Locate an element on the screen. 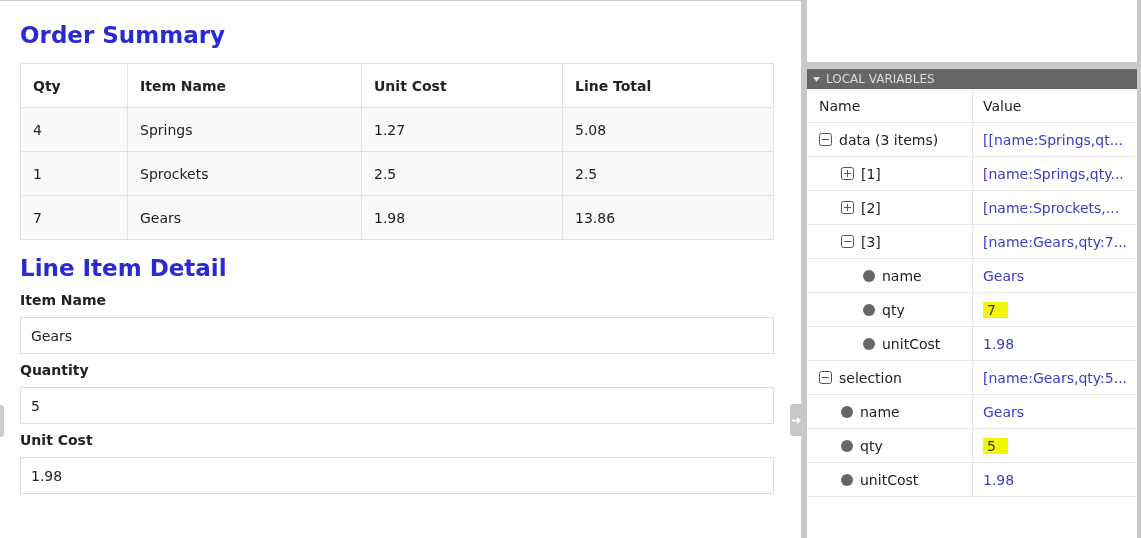 This screenshot has width=1141, height=538. variable-name: data (3 items) is located at coordinates (889, 139).